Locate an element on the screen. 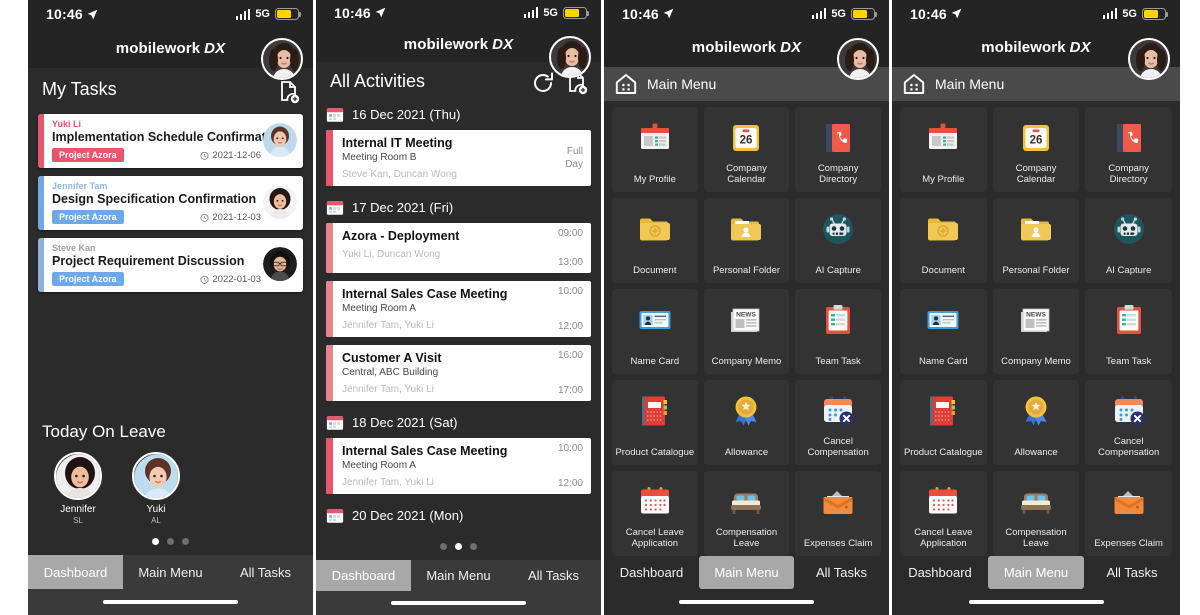 This screenshot has height=615, width=1200. status-indicators: 5G is located at coordinates (556, 12).